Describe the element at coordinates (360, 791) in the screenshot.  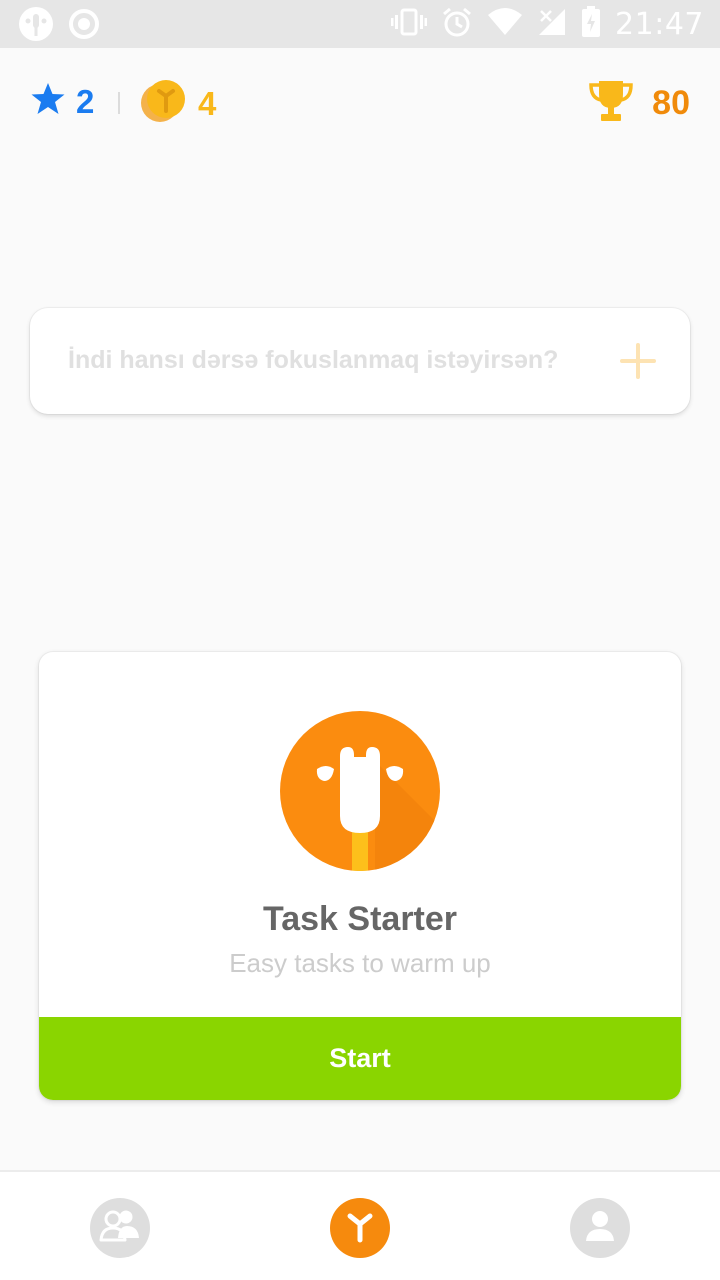
I see `task-starter-icon` at that location.